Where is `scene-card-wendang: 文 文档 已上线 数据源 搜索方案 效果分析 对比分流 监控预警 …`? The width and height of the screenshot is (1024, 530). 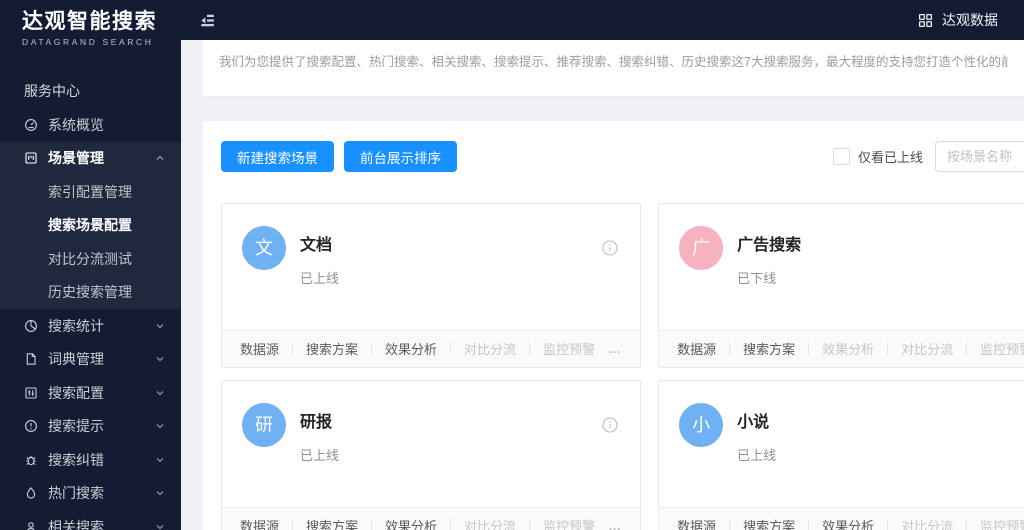
scene-card-wendang: 文 文档 已上线 数据源 搜索方案 效果分析 对比分流 监控预警 … is located at coordinates (431, 285).